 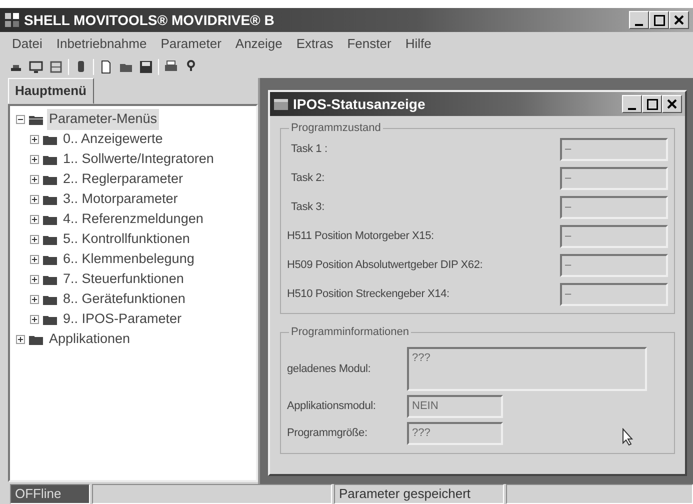 What do you see at coordinates (36, 67) in the screenshot?
I see `monitor-icon` at bounding box center [36, 67].